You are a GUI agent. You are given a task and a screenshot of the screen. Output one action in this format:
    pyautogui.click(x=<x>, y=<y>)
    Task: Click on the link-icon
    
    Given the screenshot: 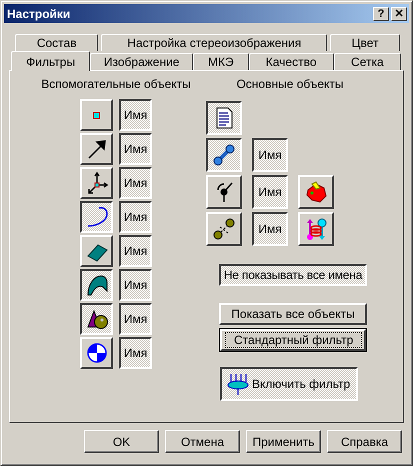 What is the action you would take?
    pyautogui.click(x=224, y=155)
    